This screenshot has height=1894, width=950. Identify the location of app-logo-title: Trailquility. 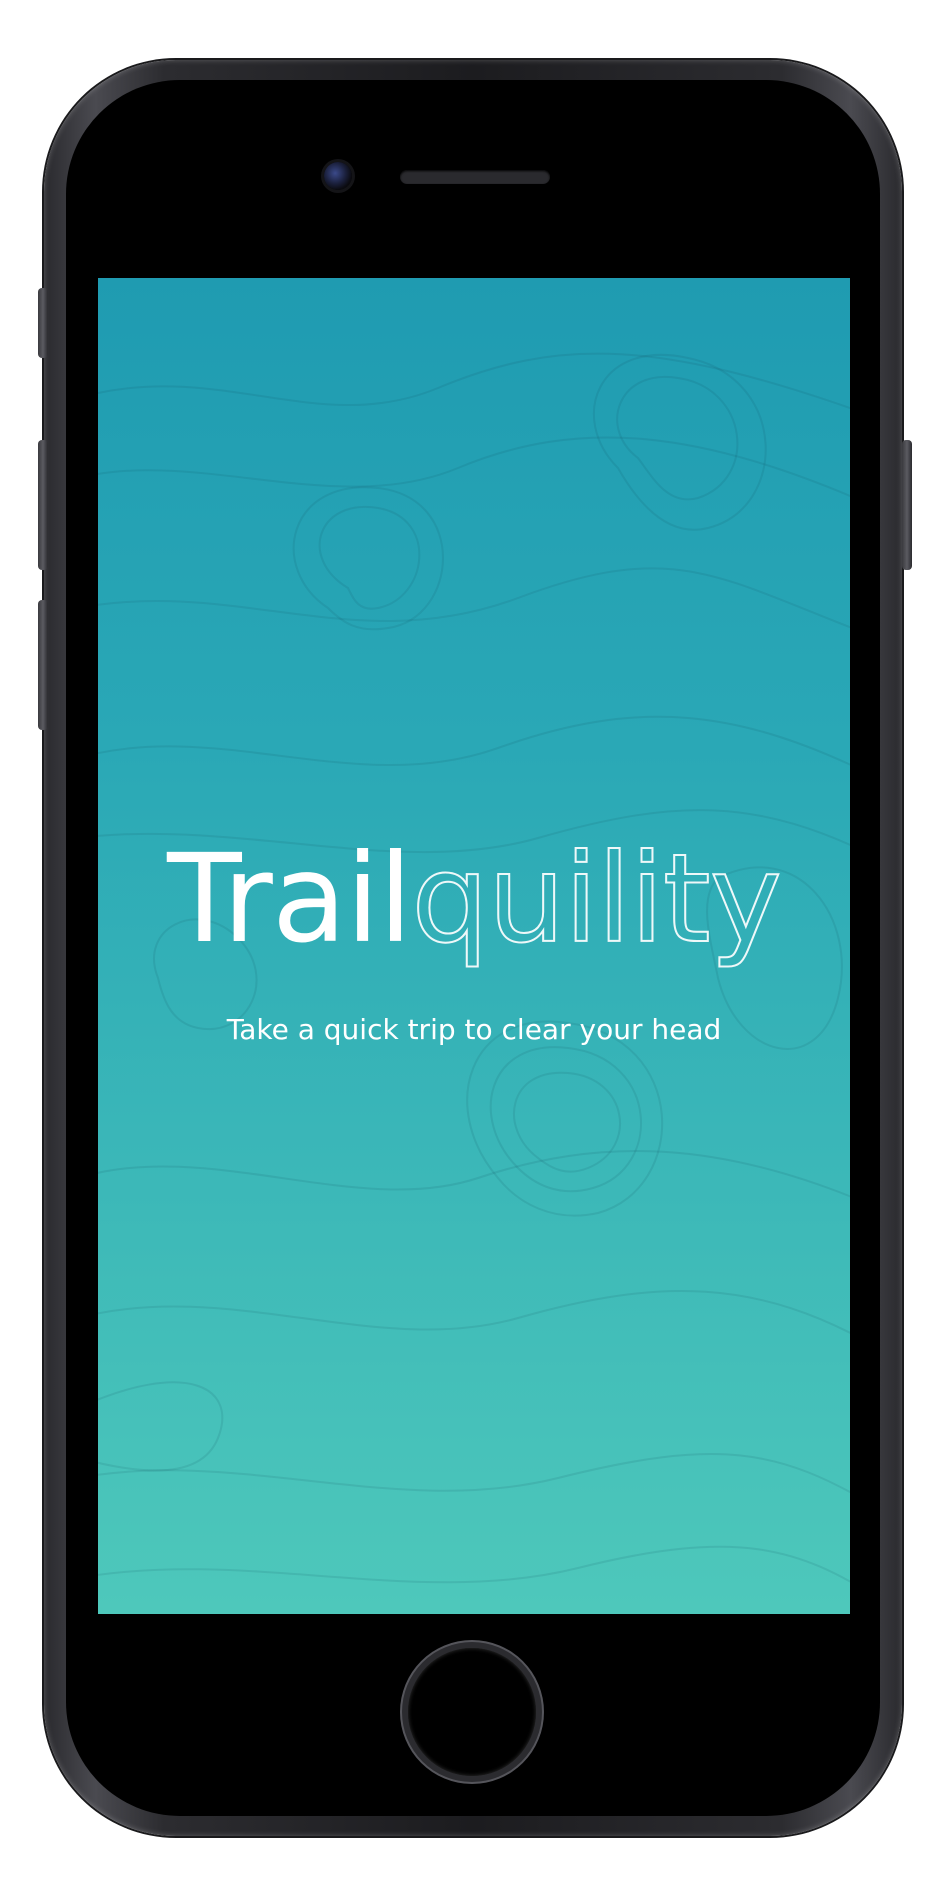
(474, 899).